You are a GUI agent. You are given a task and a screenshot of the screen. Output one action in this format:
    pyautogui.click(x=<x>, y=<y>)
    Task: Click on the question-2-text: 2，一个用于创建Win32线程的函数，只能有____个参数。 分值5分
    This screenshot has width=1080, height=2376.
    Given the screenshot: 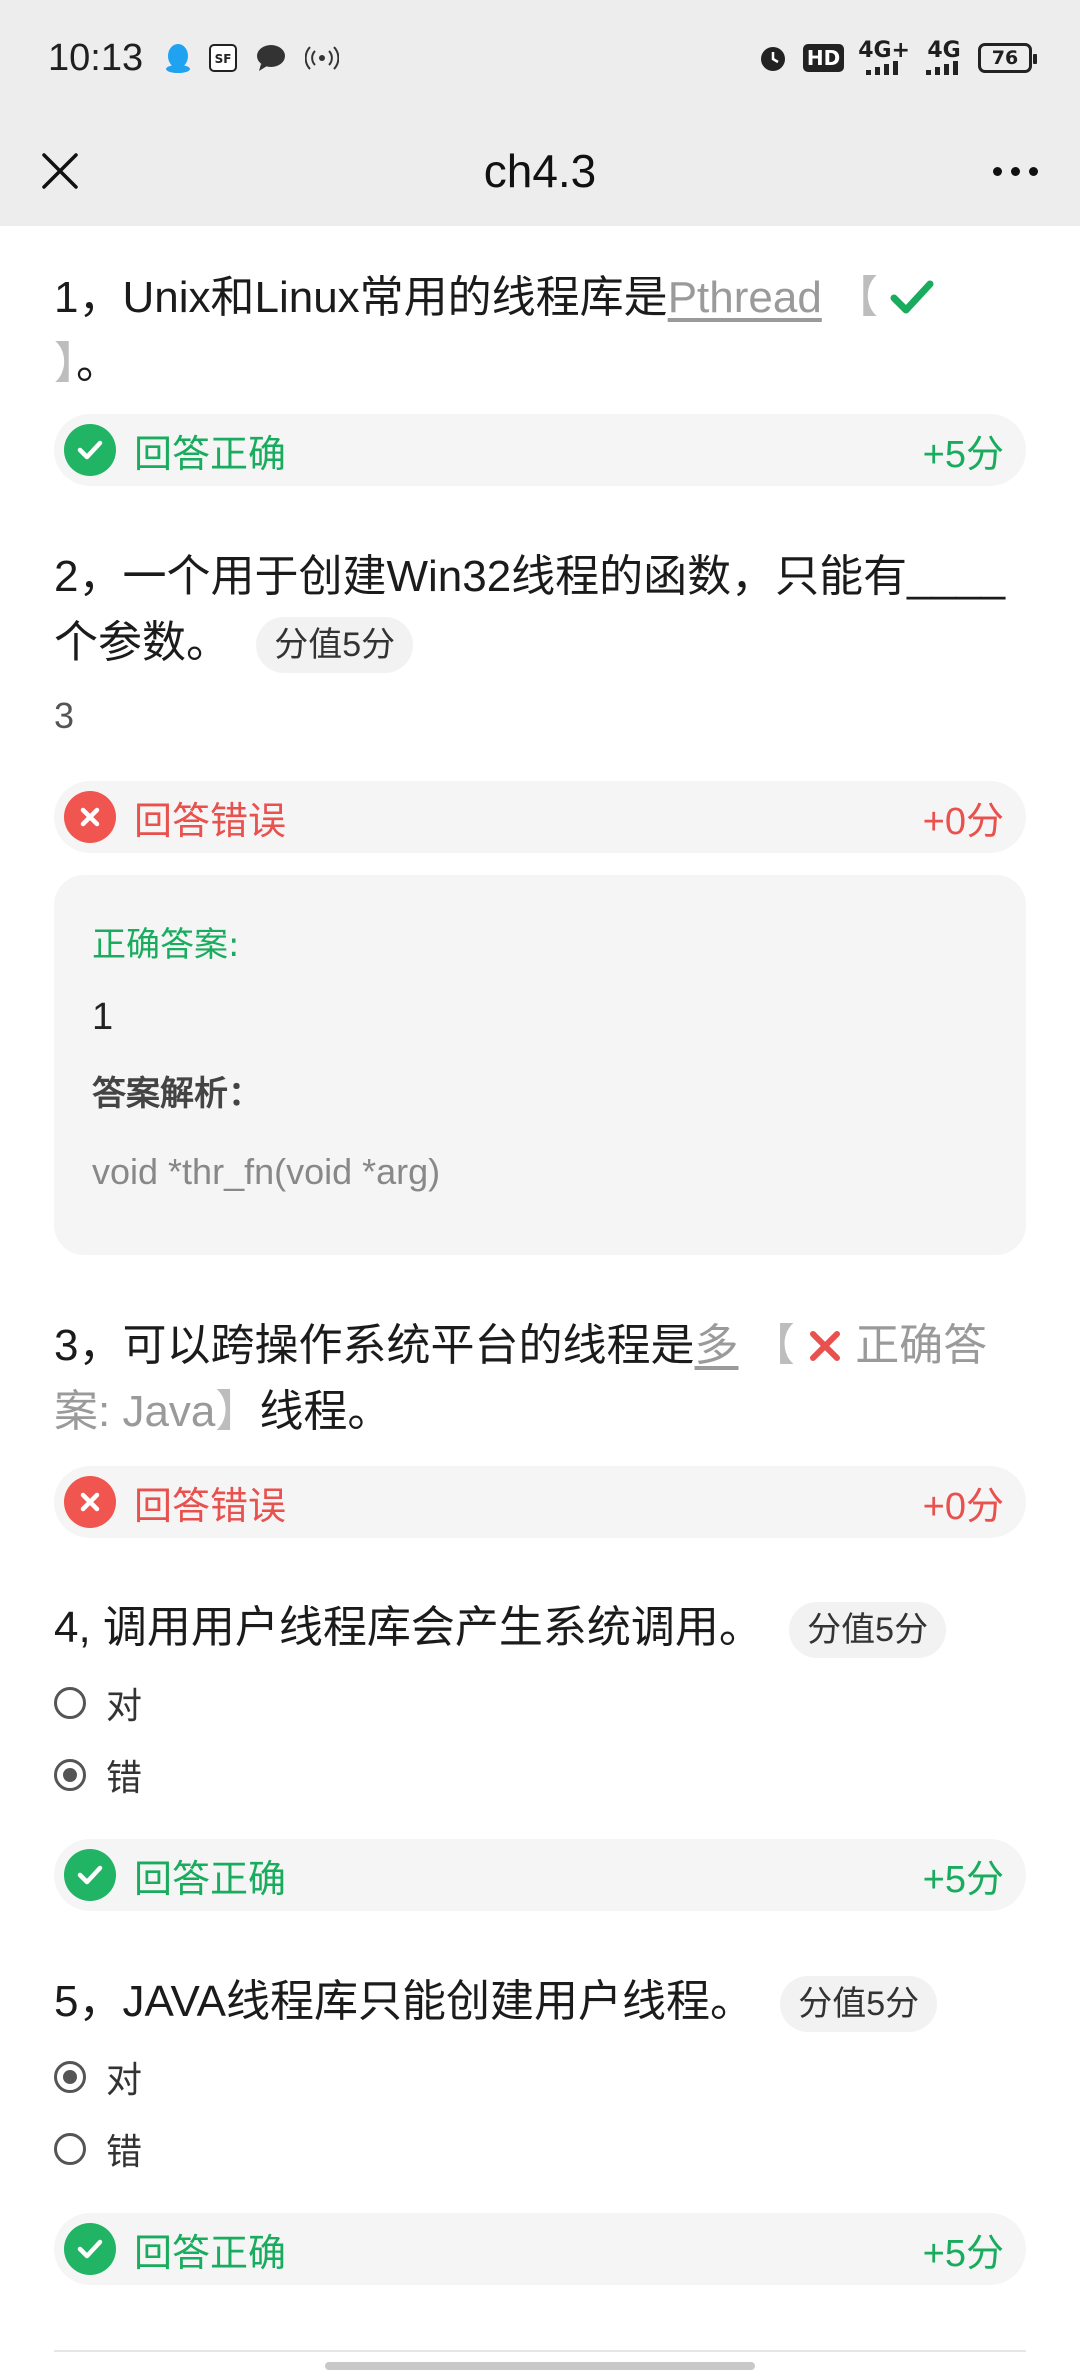 What is the action you would take?
    pyautogui.click(x=540, y=610)
    